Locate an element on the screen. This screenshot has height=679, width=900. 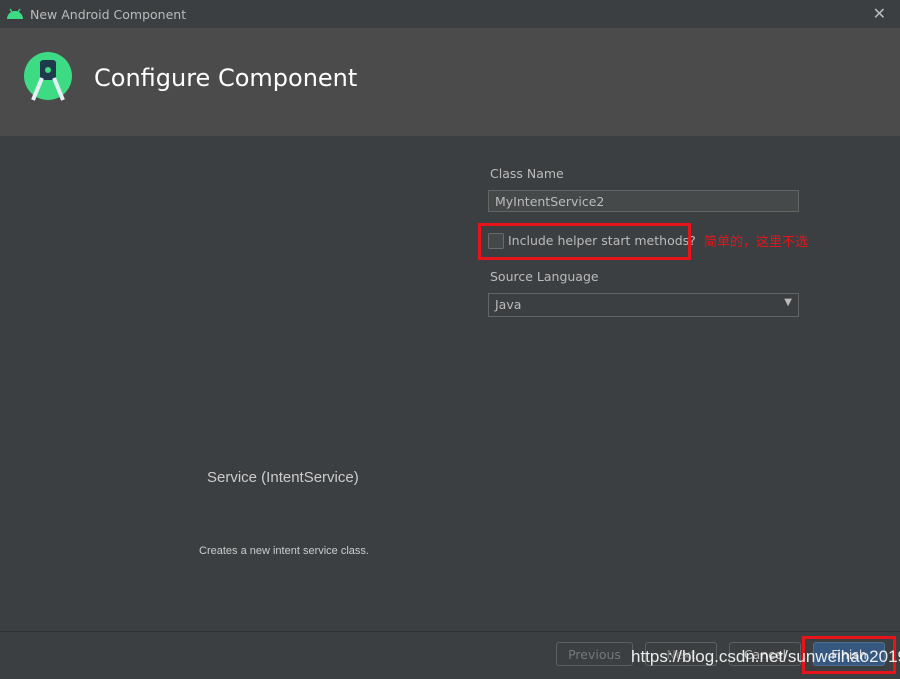
preview-description: Creates a new intent service class. is located at coordinates (284, 551).